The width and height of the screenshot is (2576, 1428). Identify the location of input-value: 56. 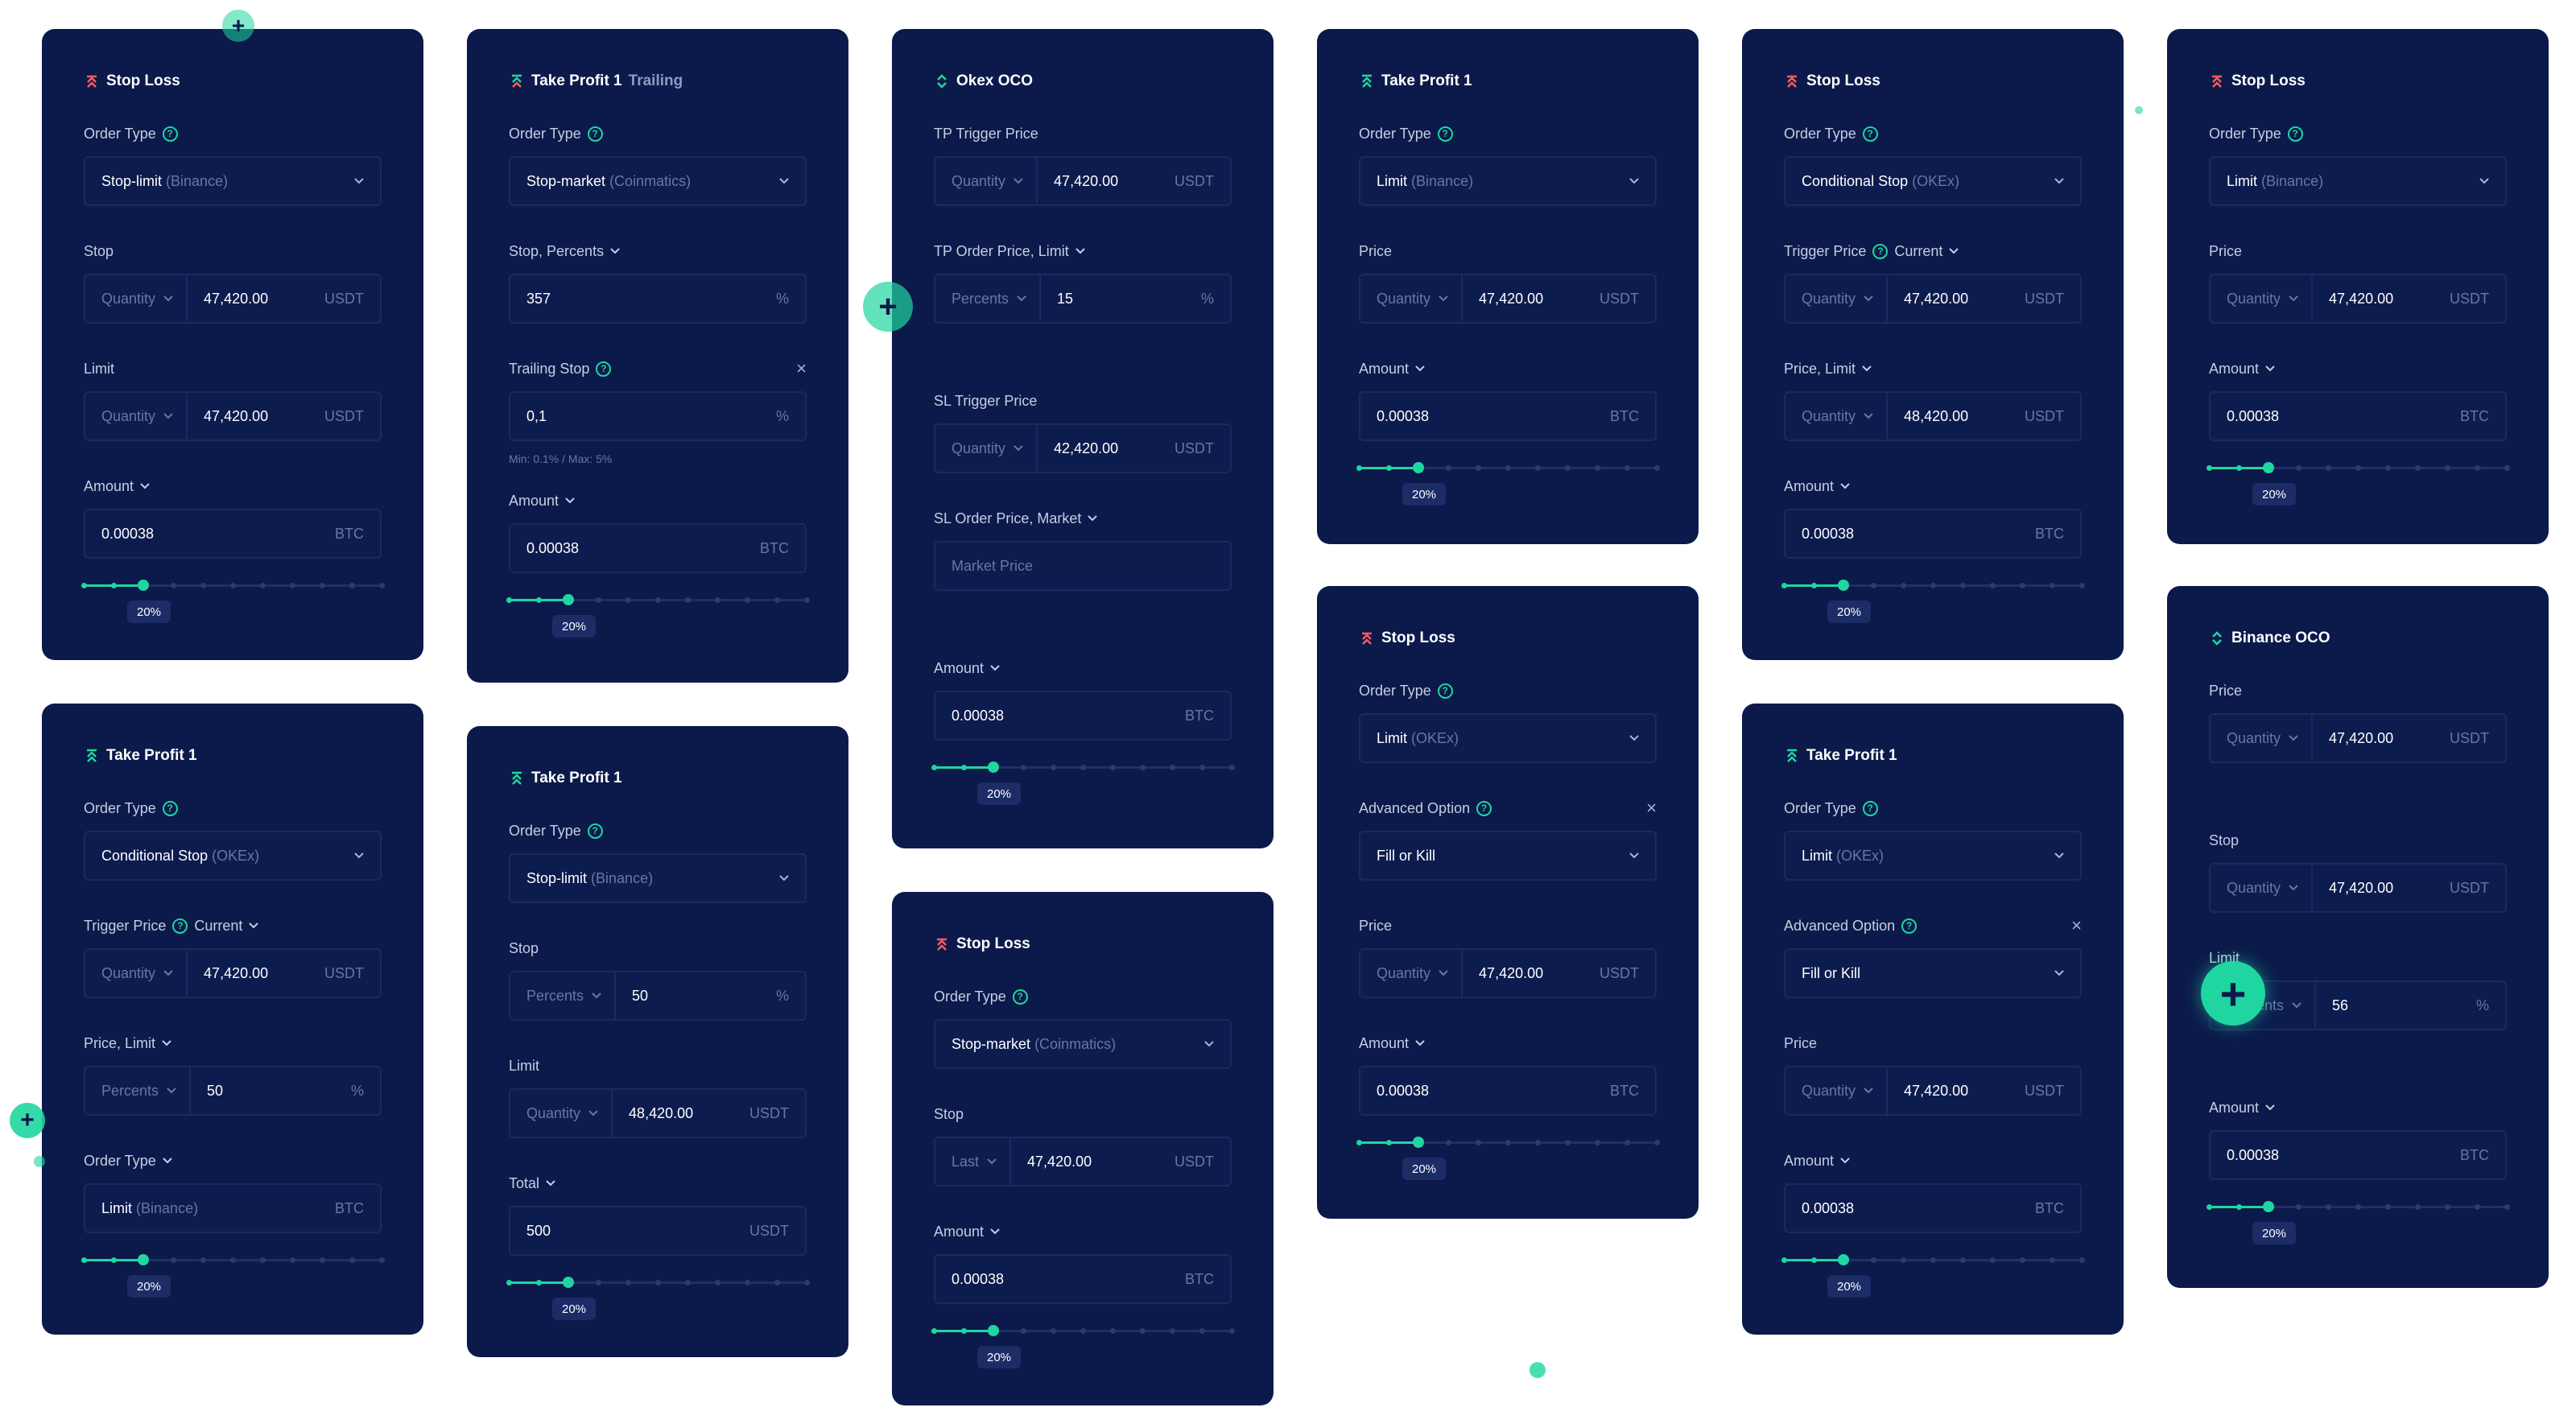
(2404, 1005).